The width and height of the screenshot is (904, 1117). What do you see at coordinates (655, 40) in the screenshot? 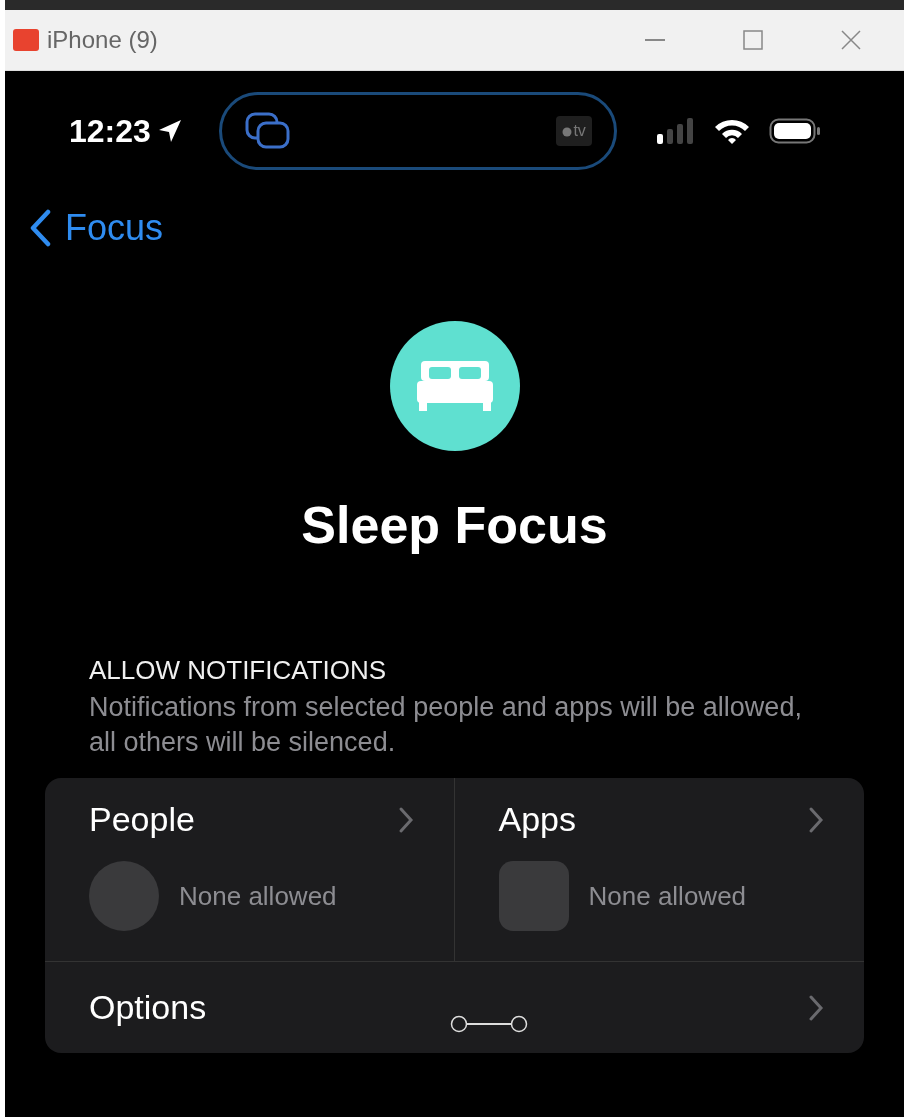
I see `minimize-icon` at bounding box center [655, 40].